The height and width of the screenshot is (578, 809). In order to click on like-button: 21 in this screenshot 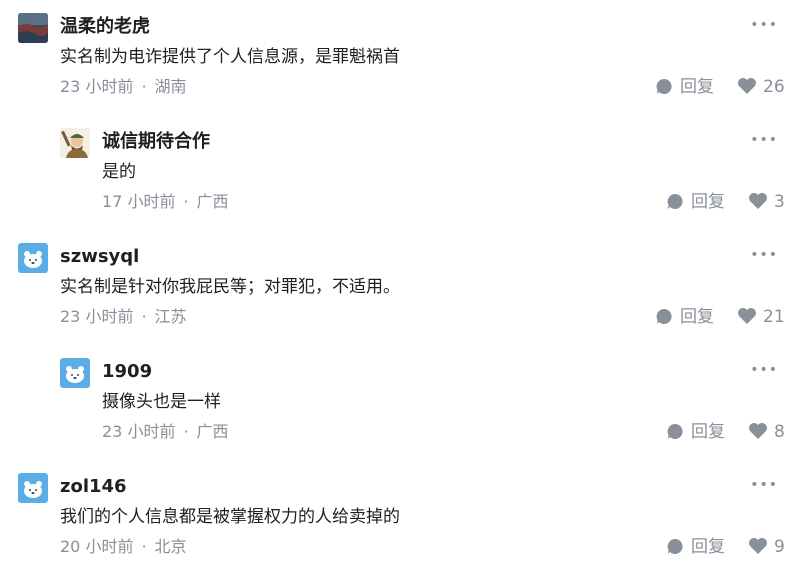, I will do `click(761, 317)`.